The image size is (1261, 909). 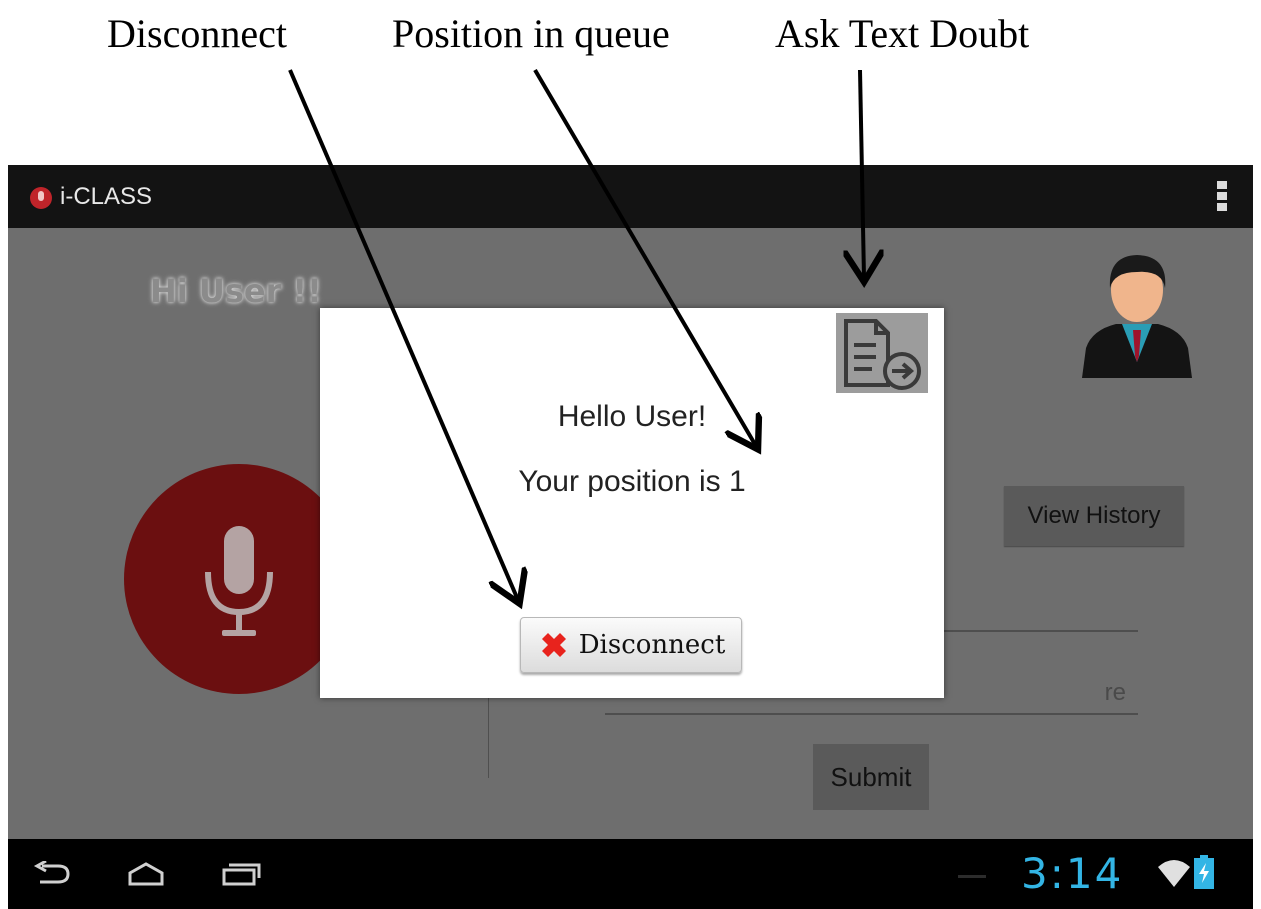 I want to click on arrow-ask-doubt, so click(x=862, y=173).